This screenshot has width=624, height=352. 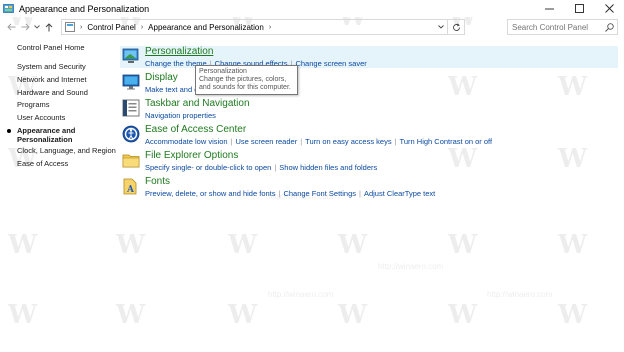 I want to click on forward-arrow-icon, so click(x=25, y=27).